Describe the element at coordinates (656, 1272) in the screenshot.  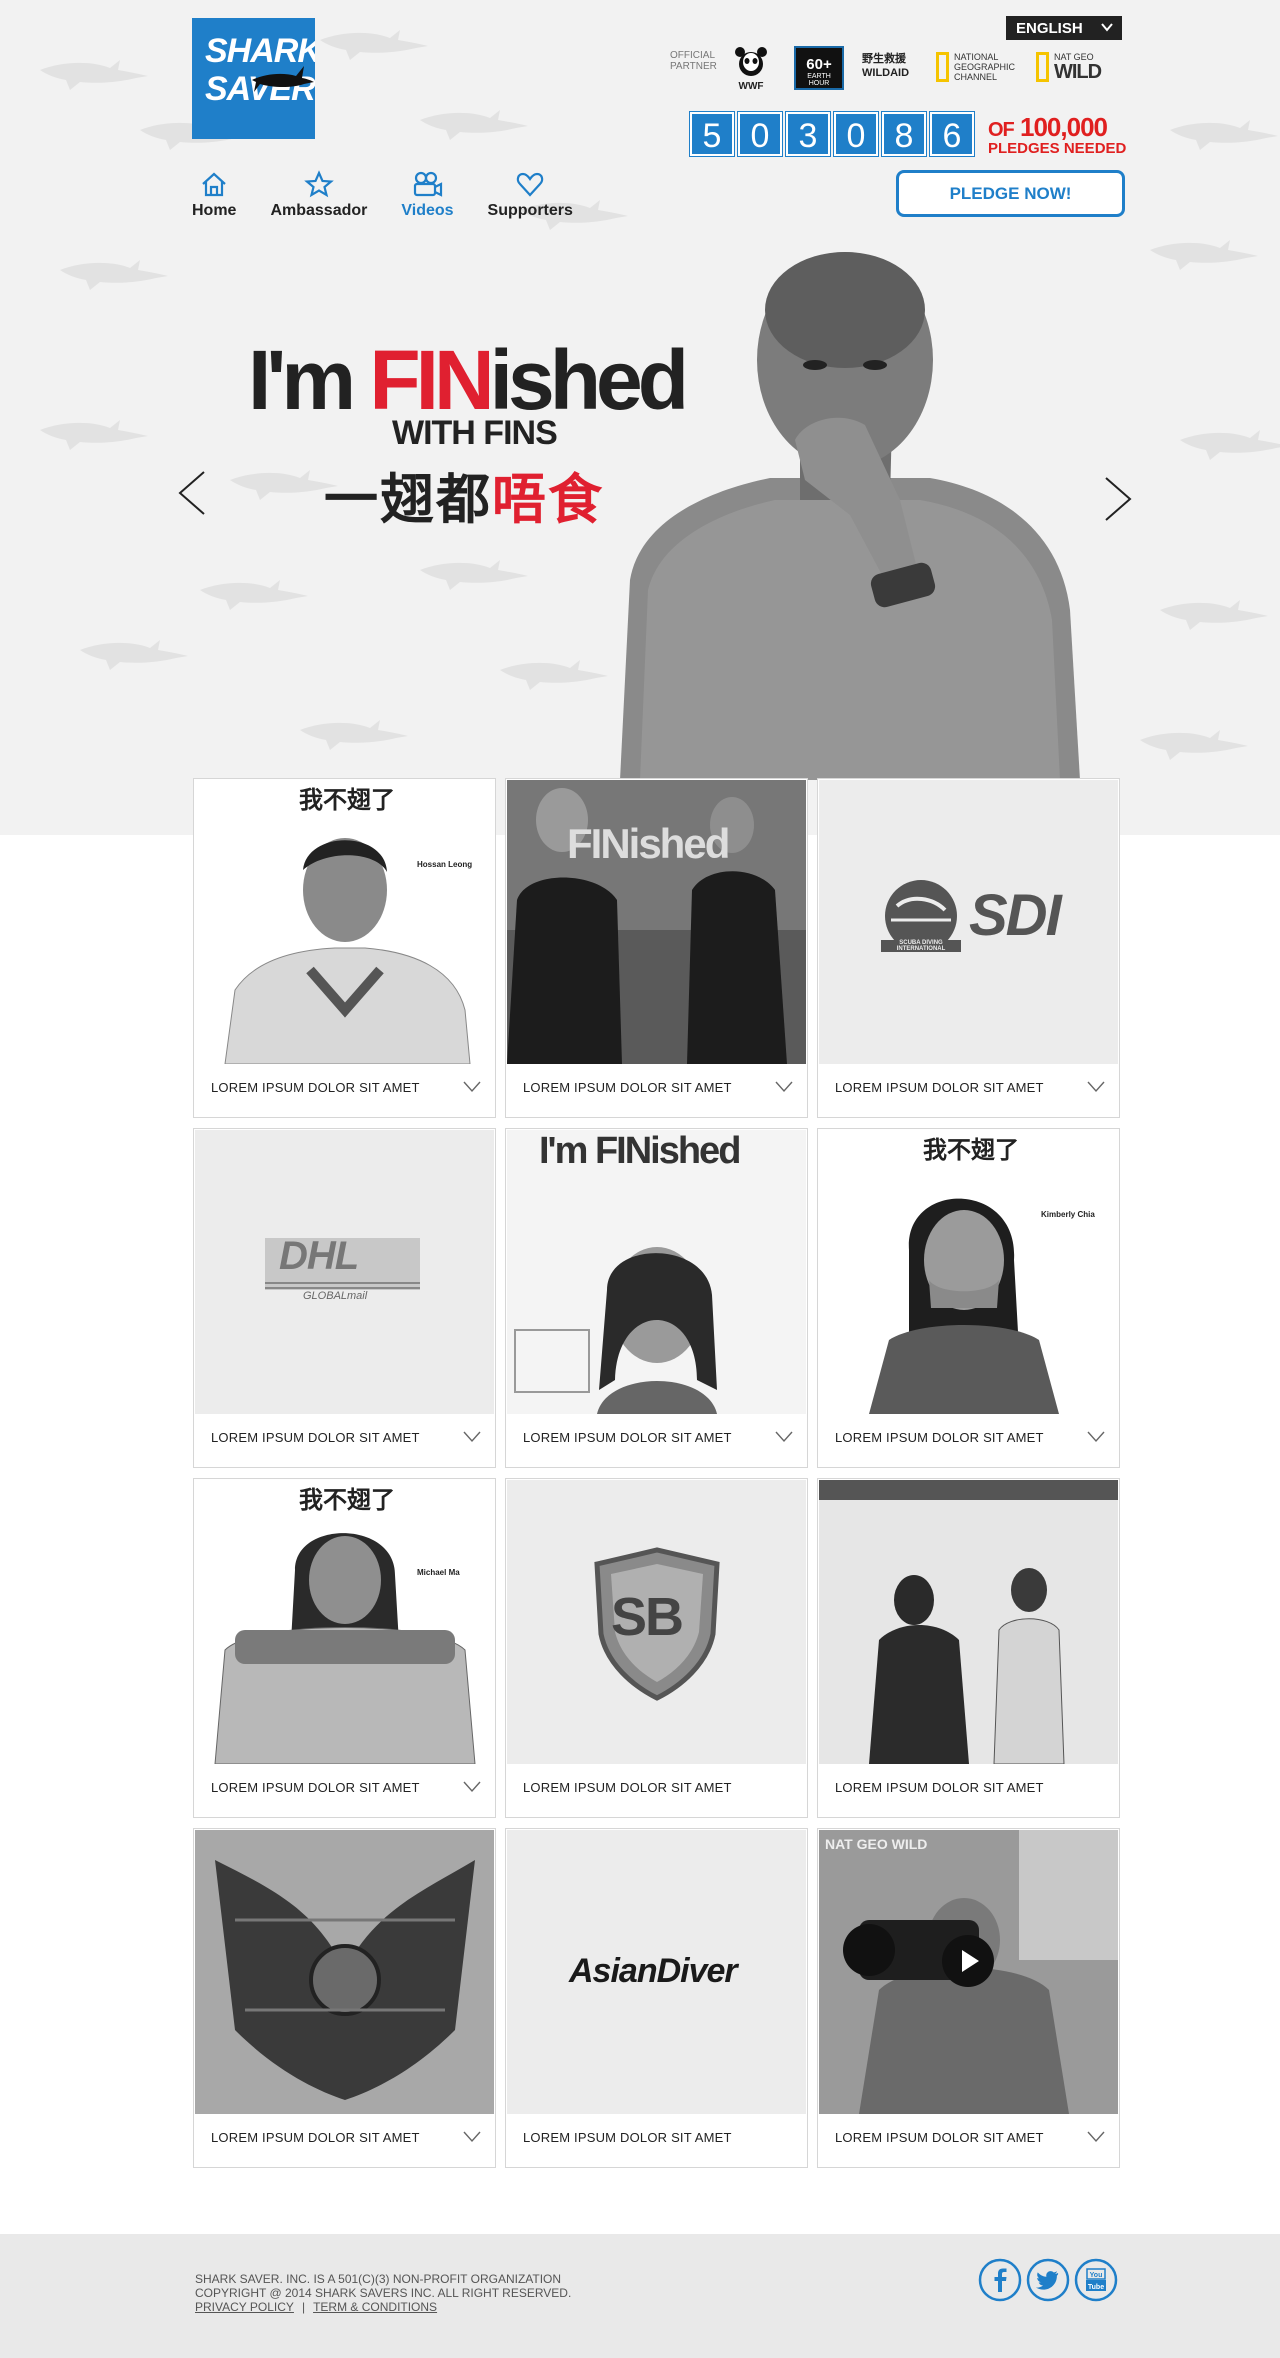
I see `thumbnail-poster: I'm FINished` at that location.